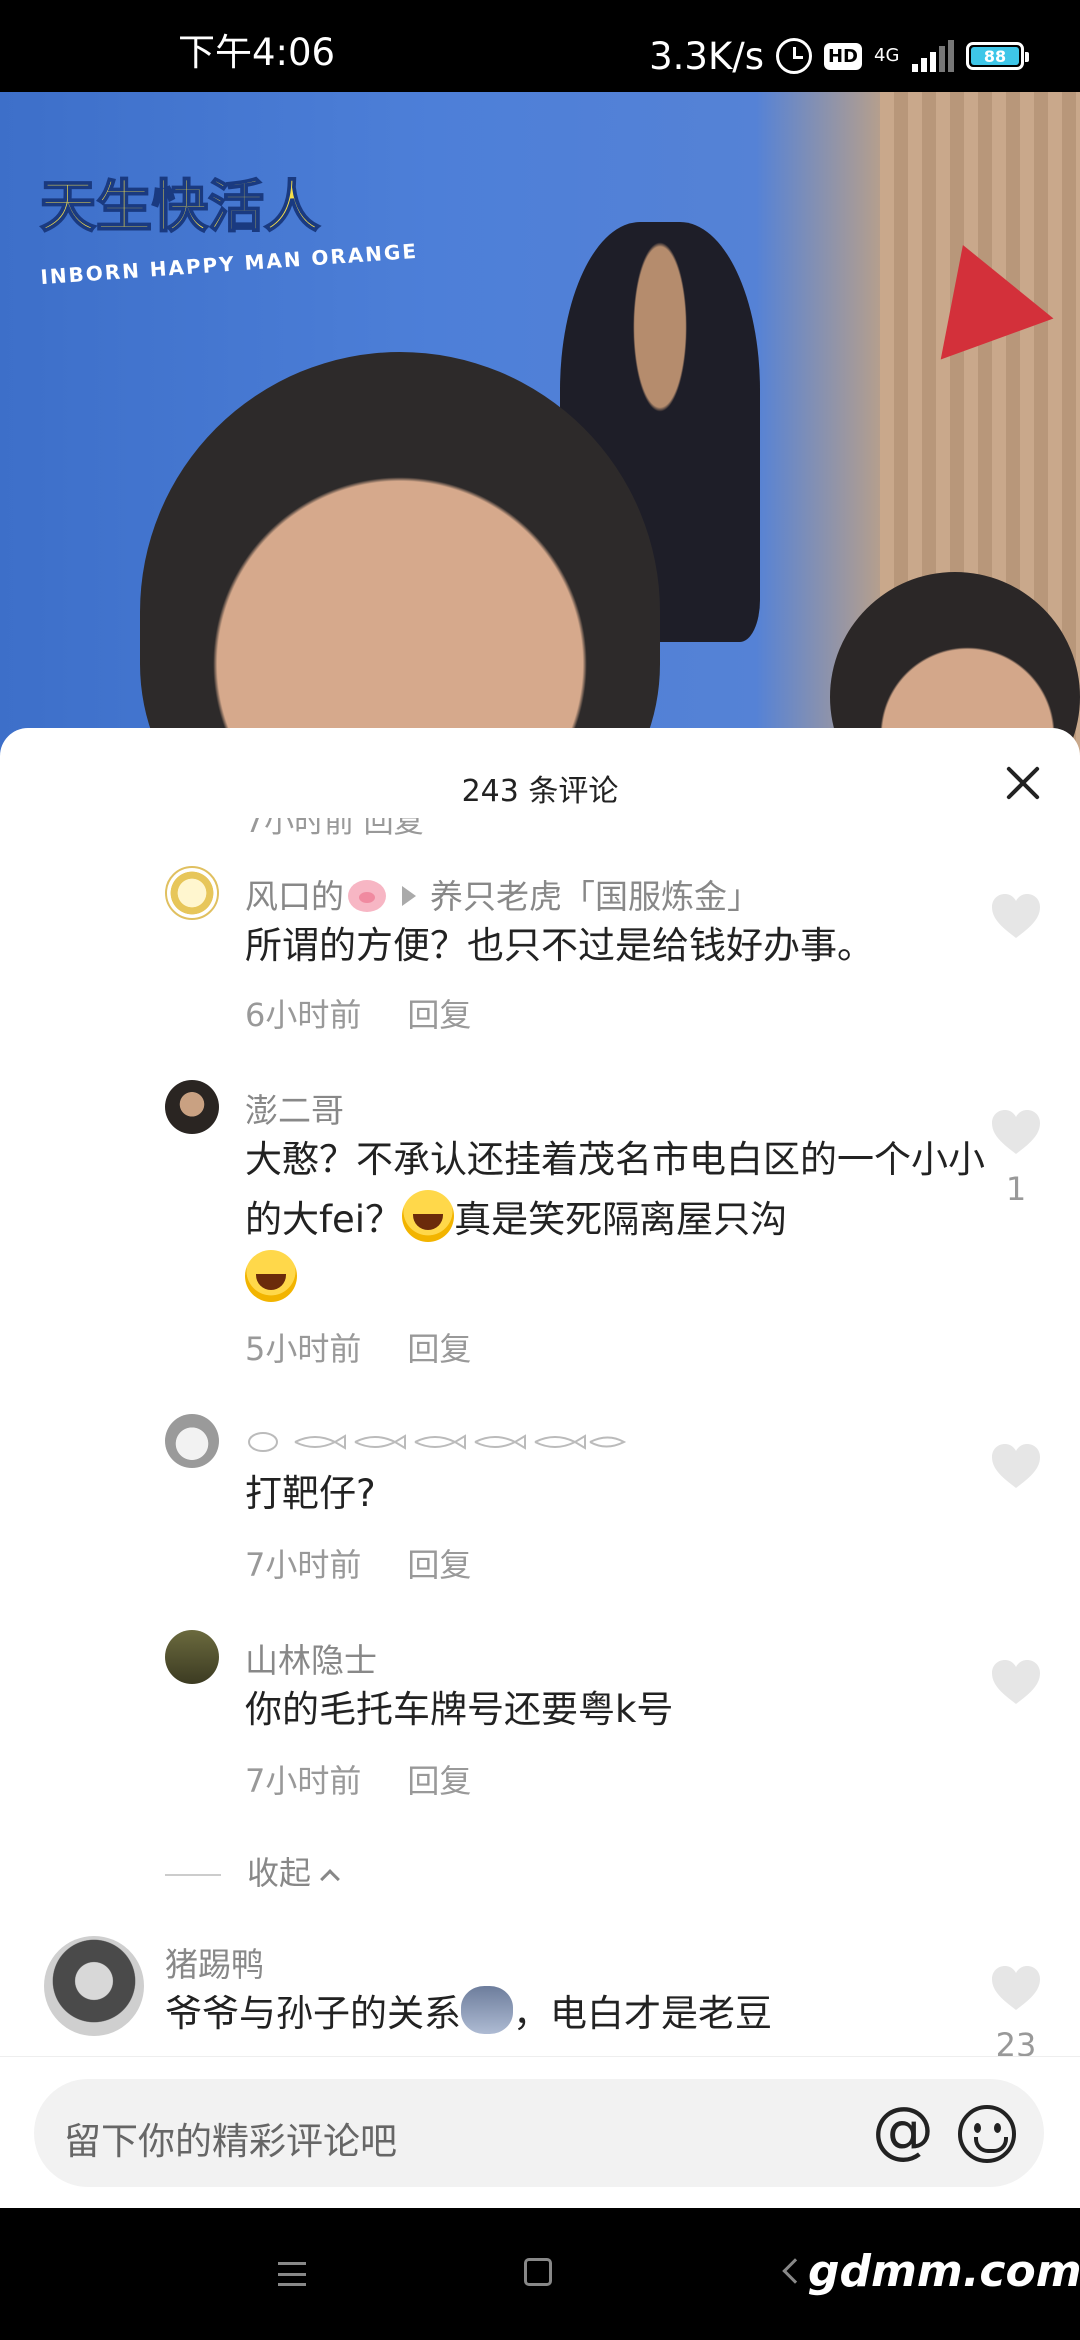  I want to click on comment-time: 6小时前, so click(303, 1015).